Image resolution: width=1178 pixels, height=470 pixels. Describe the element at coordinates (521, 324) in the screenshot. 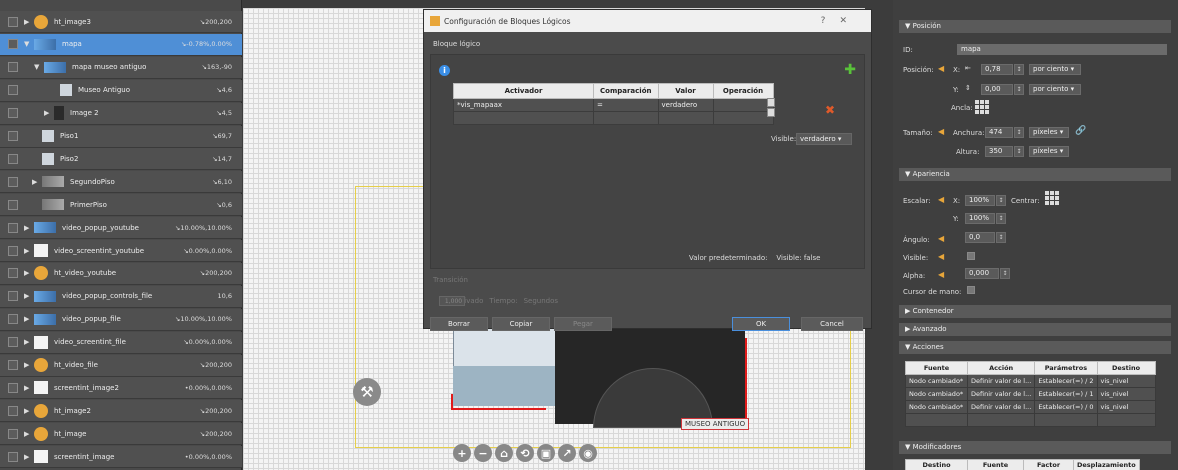

I see `copy-button: Copiar` at that location.